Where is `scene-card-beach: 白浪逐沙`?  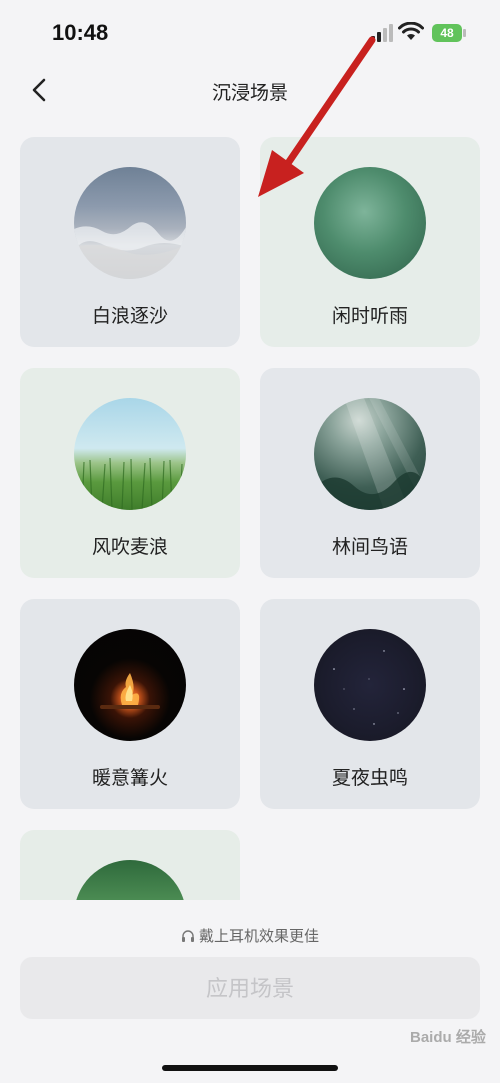
scene-card-beach: 白浪逐沙 is located at coordinates (130, 242).